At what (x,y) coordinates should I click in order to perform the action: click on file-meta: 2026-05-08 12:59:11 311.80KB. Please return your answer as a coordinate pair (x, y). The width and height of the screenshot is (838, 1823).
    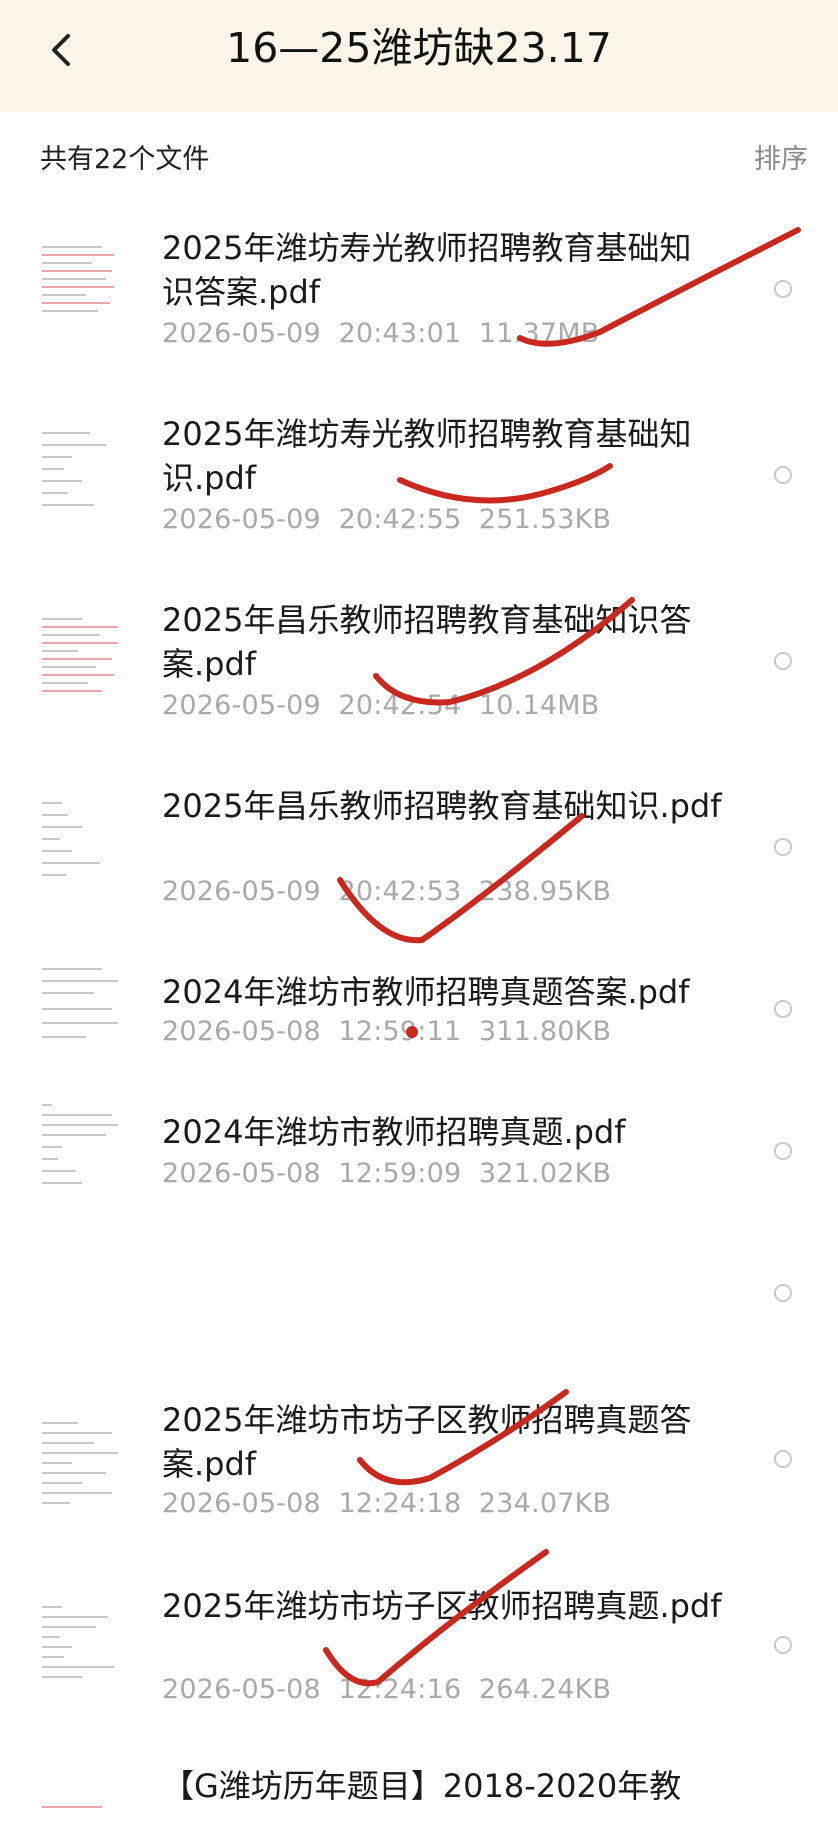
    Looking at the image, I should click on (387, 1031).